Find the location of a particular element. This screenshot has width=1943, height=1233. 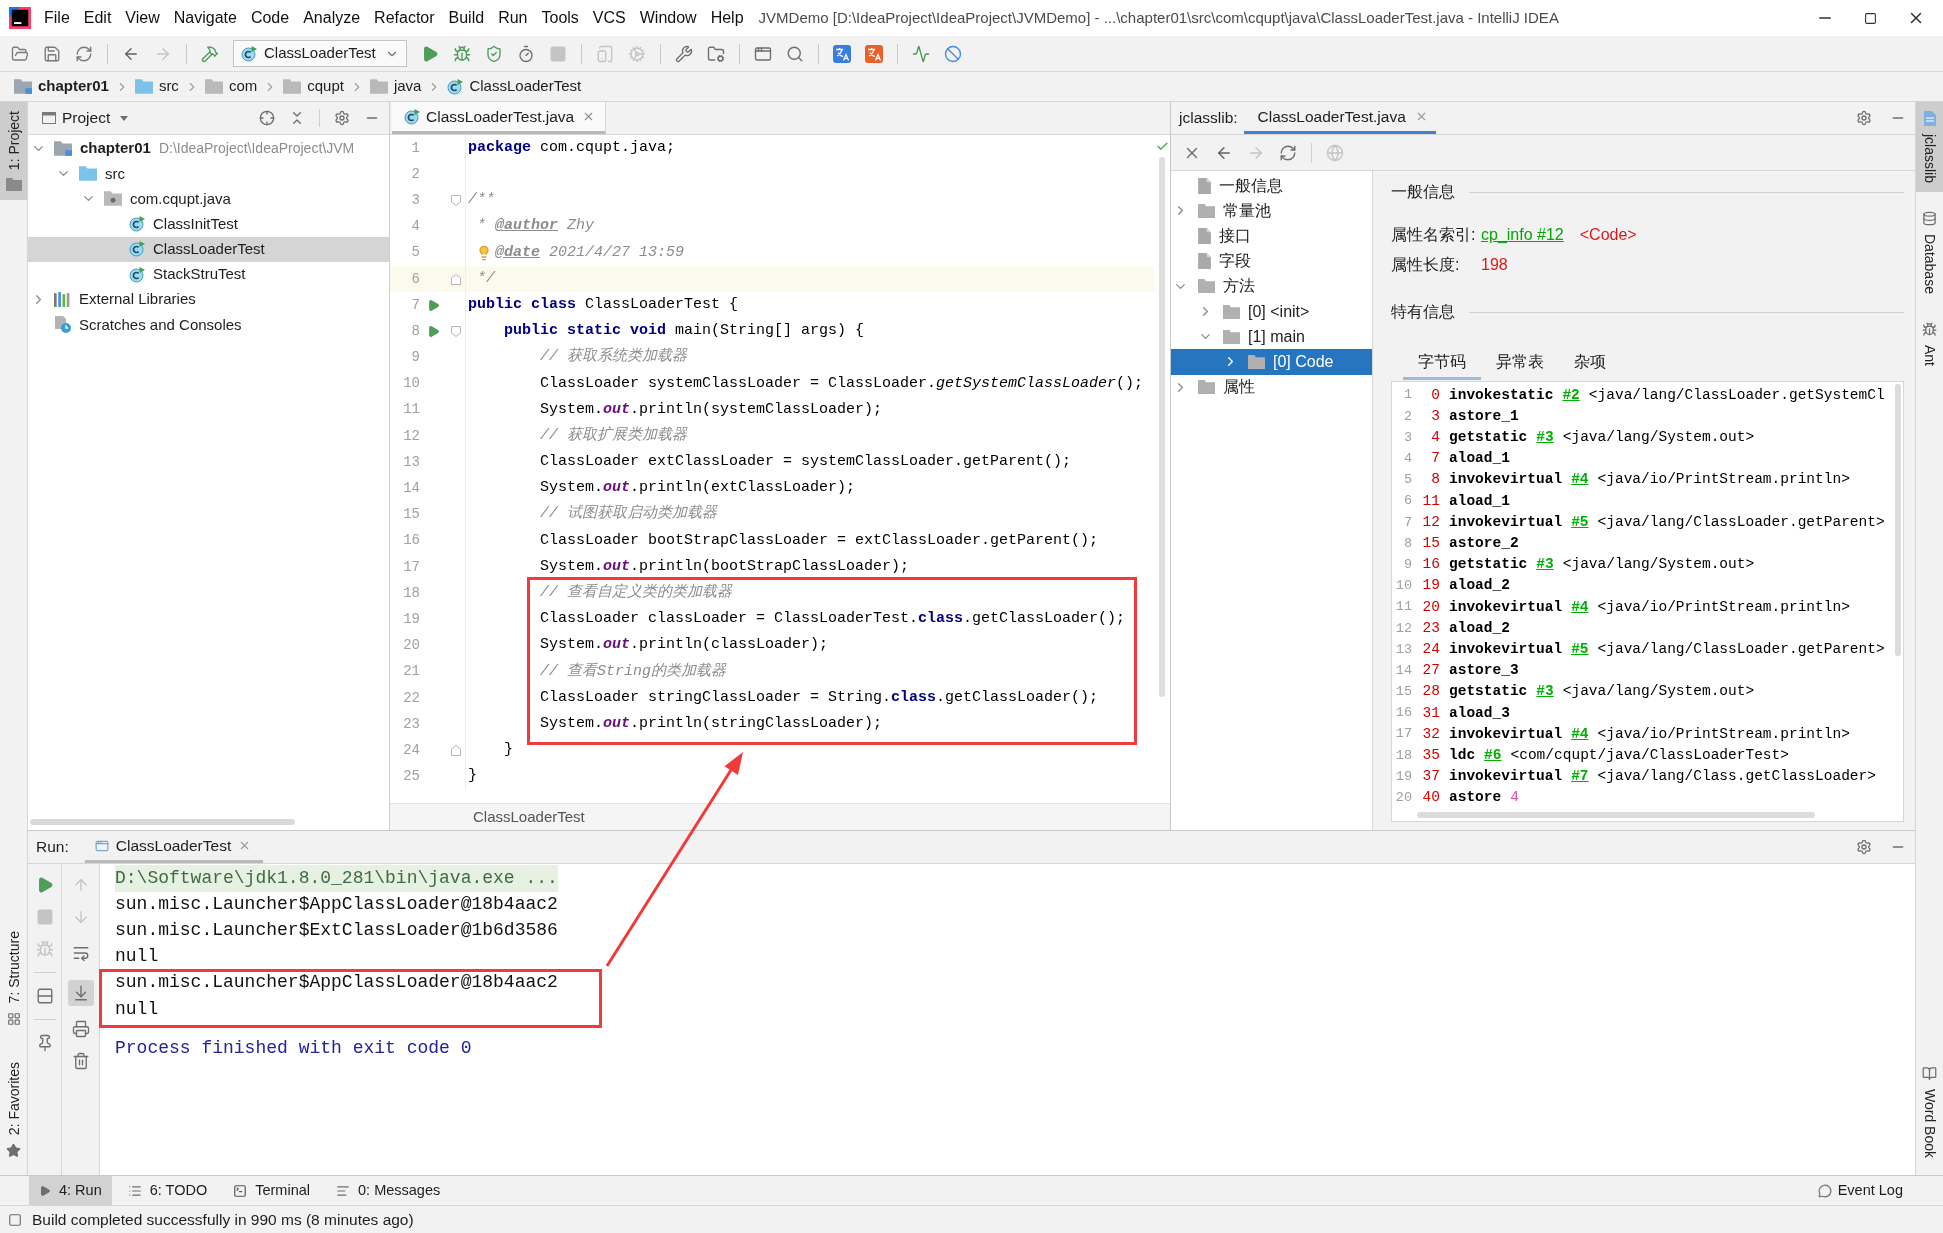

view-dropdown: Project is located at coordinates (85, 118).